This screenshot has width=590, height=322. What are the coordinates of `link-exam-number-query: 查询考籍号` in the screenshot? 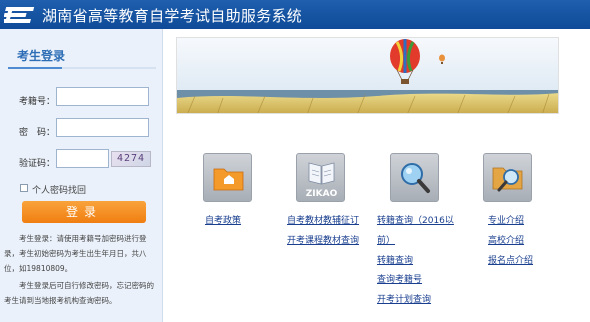 It's located at (399, 278).